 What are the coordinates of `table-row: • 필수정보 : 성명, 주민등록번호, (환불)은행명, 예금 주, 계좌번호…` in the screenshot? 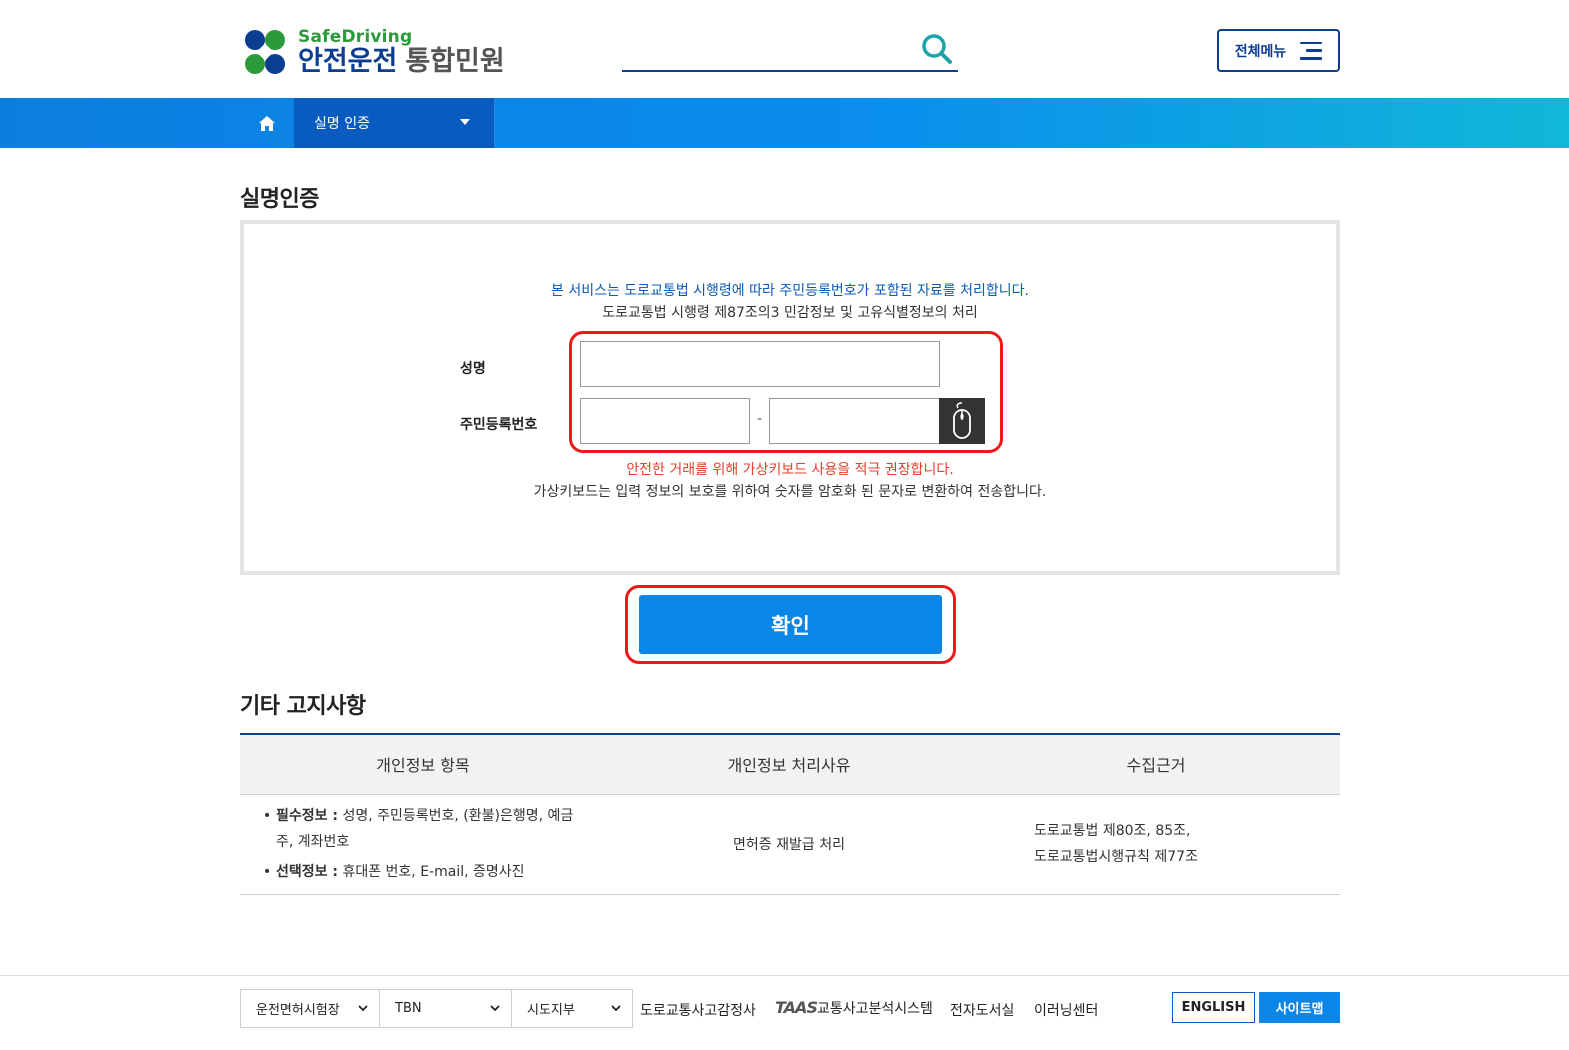 It's located at (790, 844).